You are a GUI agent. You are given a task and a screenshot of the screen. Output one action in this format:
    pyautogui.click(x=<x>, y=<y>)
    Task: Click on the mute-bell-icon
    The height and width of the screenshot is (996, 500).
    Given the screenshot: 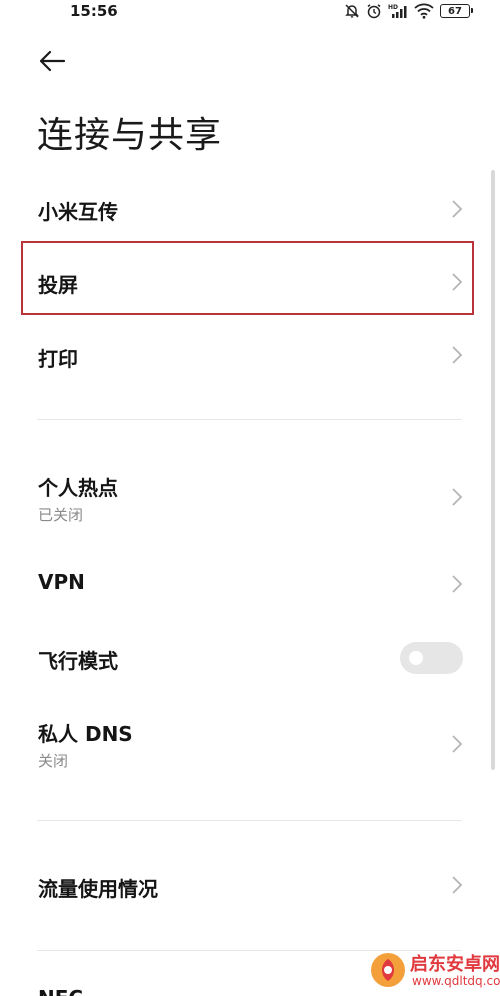 What is the action you would take?
    pyautogui.click(x=352, y=11)
    